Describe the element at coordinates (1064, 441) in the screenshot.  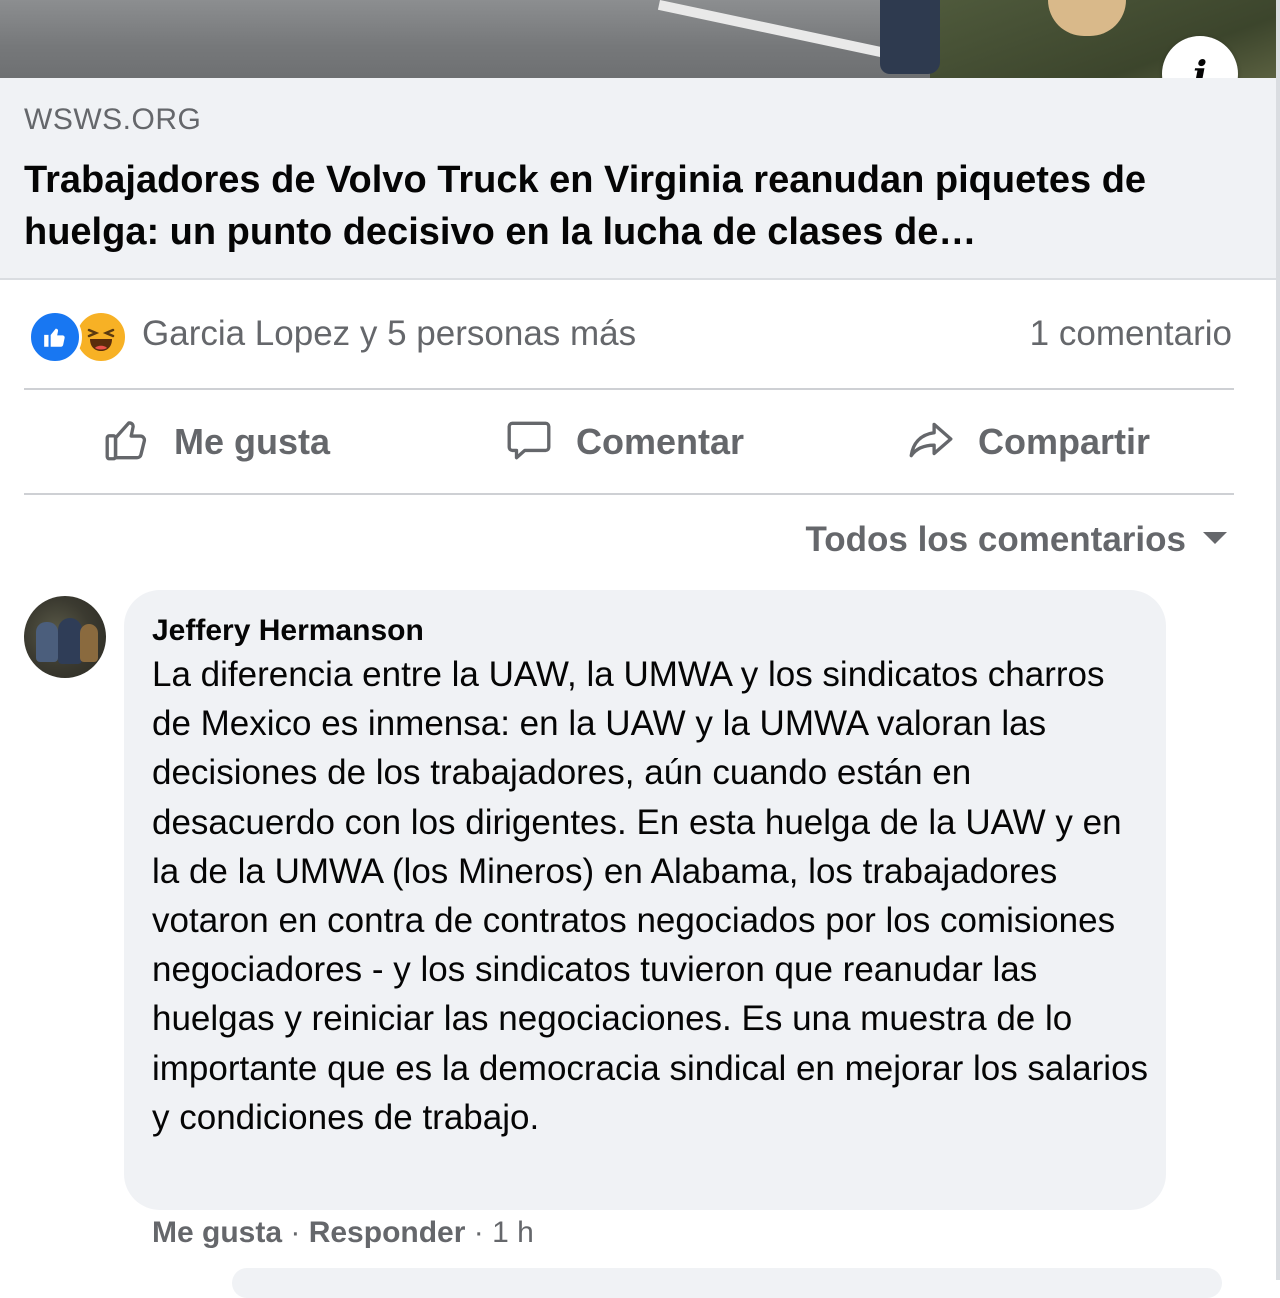
I see `share-button-label: Compartir` at that location.